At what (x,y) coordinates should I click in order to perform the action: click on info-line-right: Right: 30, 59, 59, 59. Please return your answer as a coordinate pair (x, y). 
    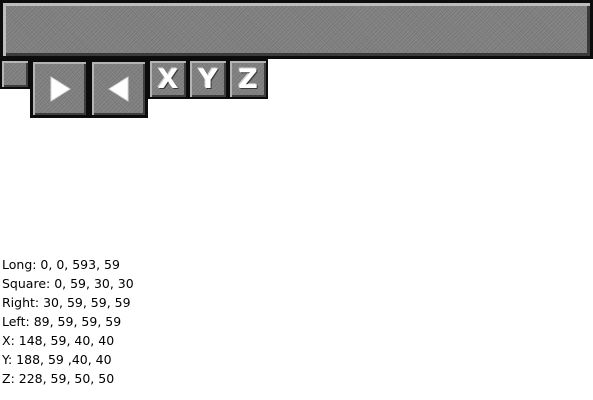
    Looking at the image, I should click on (66, 302).